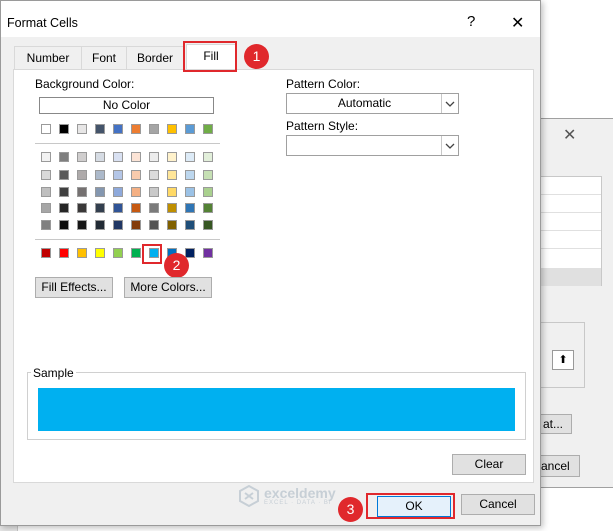 This screenshot has width=613, height=531. I want to click on background-color-label: Background Color:, so click(85, 84).